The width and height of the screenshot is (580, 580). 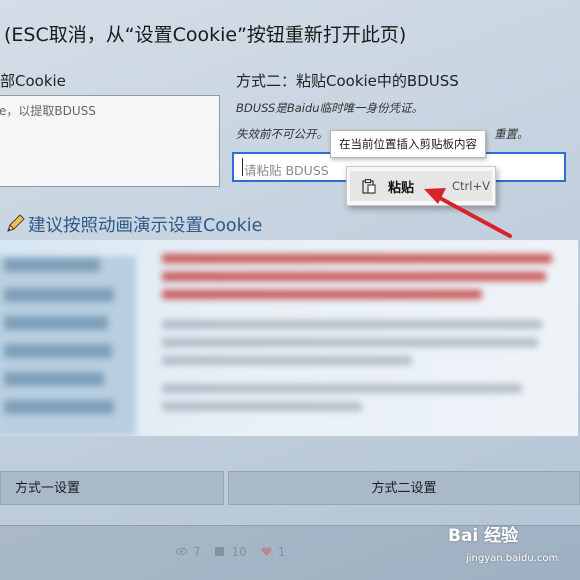 What do you see at coordinates (242, 167) in the screenshot?
I see `text-caret` at bounding box center [242, 167].